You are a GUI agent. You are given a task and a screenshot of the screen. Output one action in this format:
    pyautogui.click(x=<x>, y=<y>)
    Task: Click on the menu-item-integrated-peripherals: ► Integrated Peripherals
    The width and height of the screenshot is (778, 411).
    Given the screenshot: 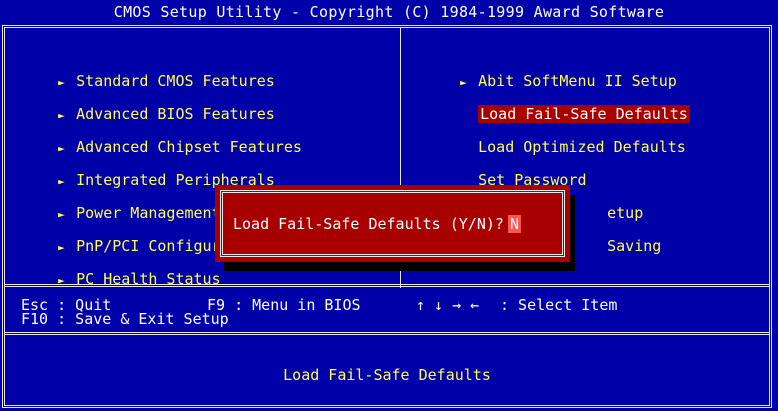 What is the action you would take?
    pyautogui.click(x=148, y=169)
    